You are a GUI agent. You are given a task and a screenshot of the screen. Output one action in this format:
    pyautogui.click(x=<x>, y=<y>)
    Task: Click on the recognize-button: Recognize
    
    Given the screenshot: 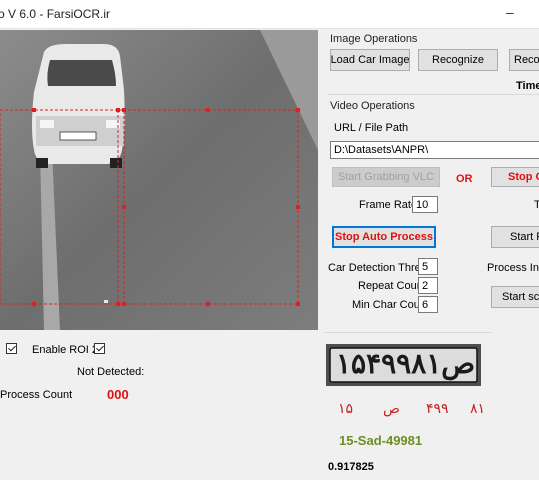 What is the action you would take?
    pyautogui.click(x=458, y=60)
    